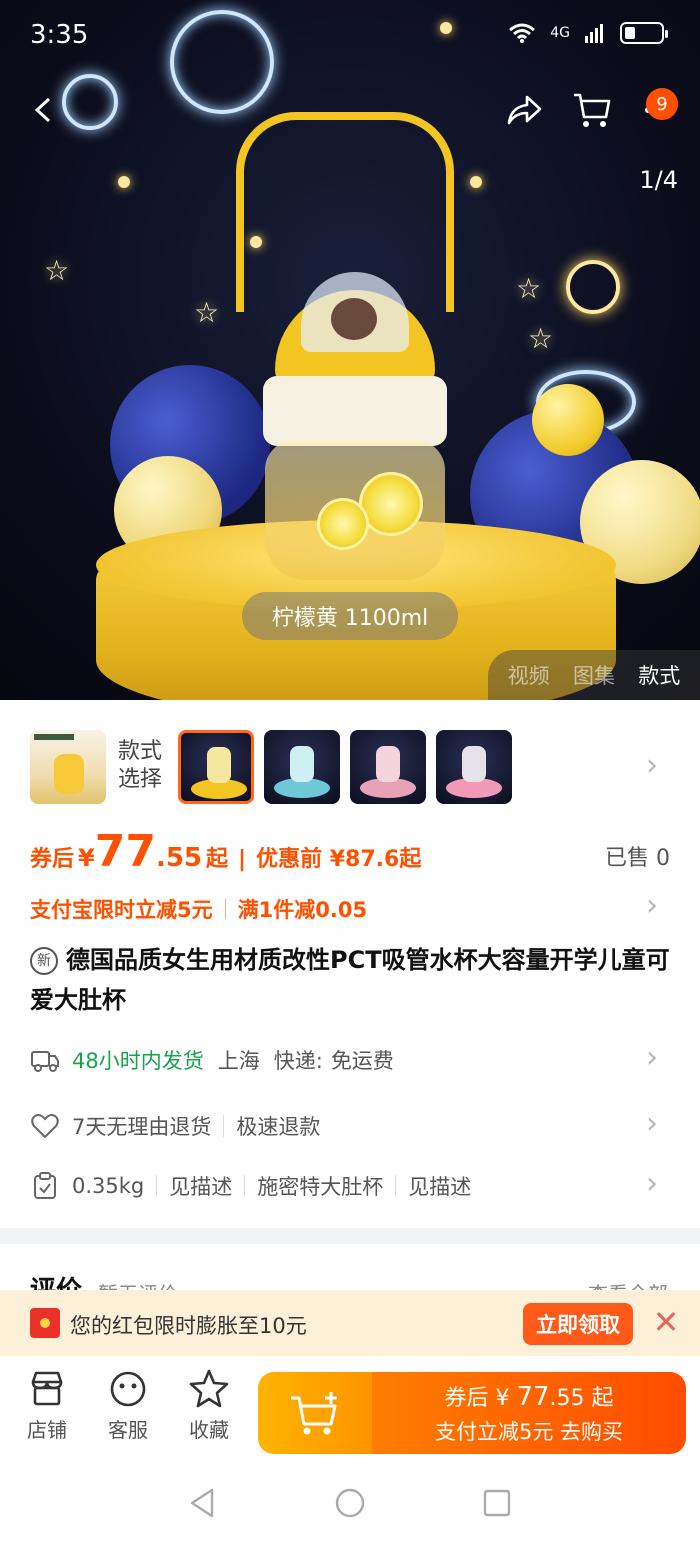  Describe the element at coordinates (350, 980) in the screenshot. I see `product-title-text: 德国品质女生用材质改性PCT吸管水杯大容量开学儿童可爱大肚杯` at that location.